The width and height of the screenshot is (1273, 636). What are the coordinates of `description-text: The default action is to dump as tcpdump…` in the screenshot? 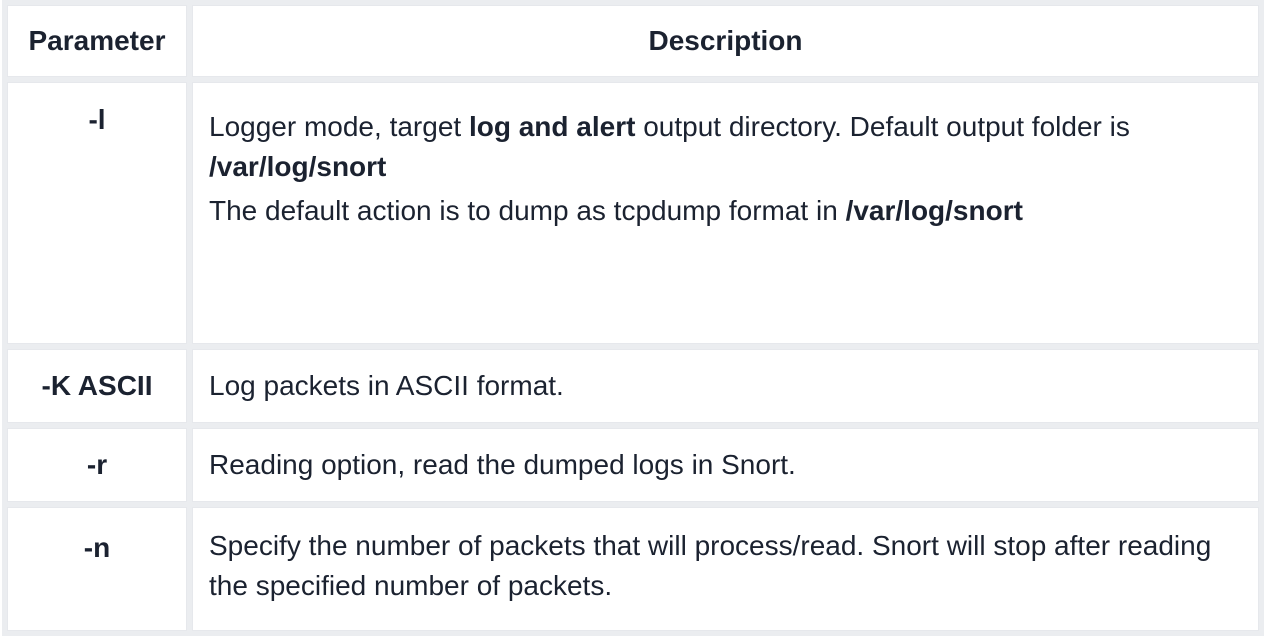 It's located at (527, 210).